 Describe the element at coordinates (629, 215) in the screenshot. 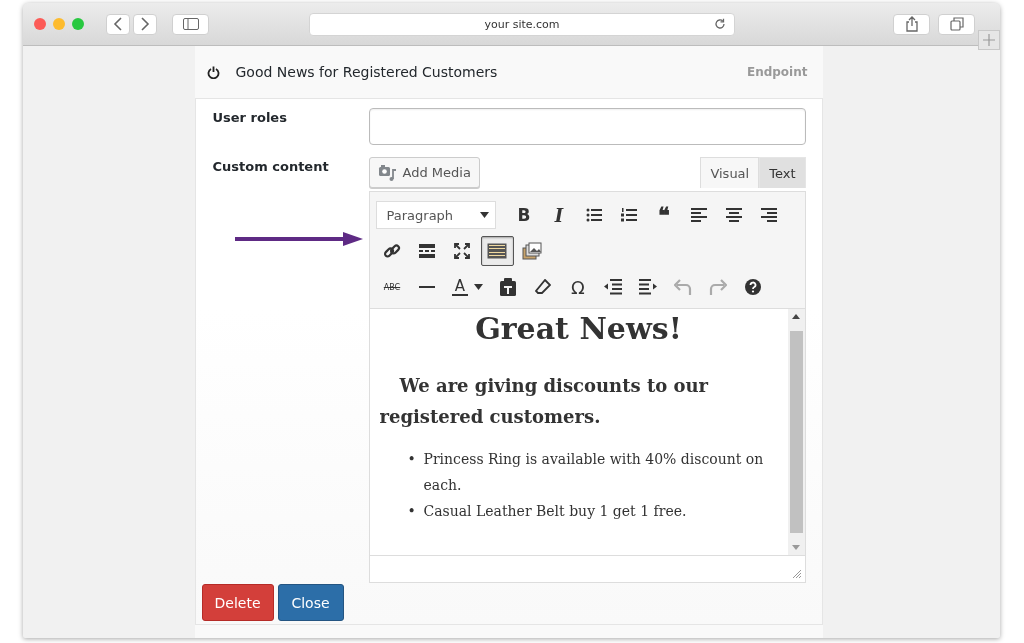

I see `numbered-list-icon` at that location.